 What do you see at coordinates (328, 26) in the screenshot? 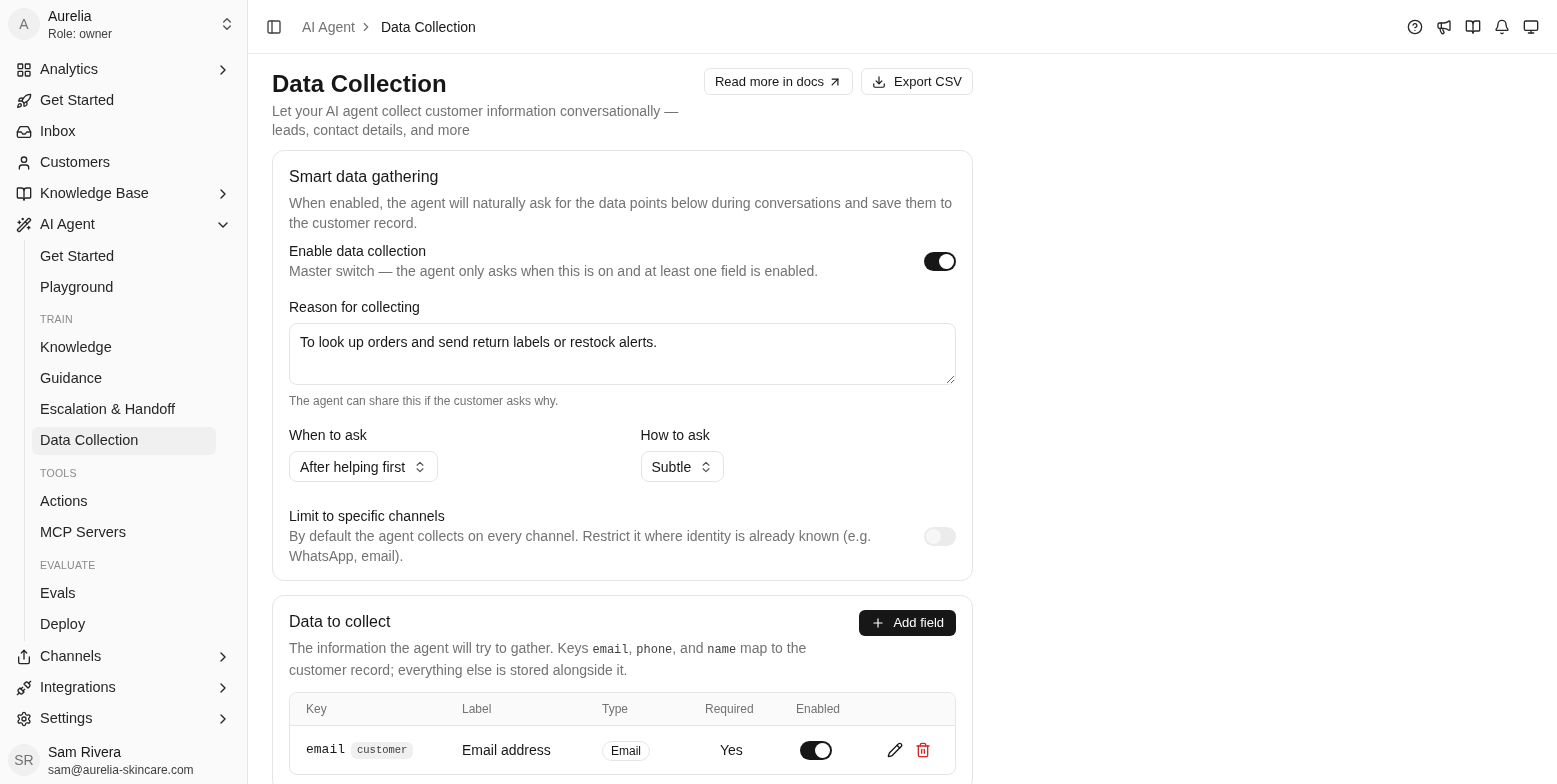
I see `breadcrumb-link: AI Agent` at bounding box center [328, 26].